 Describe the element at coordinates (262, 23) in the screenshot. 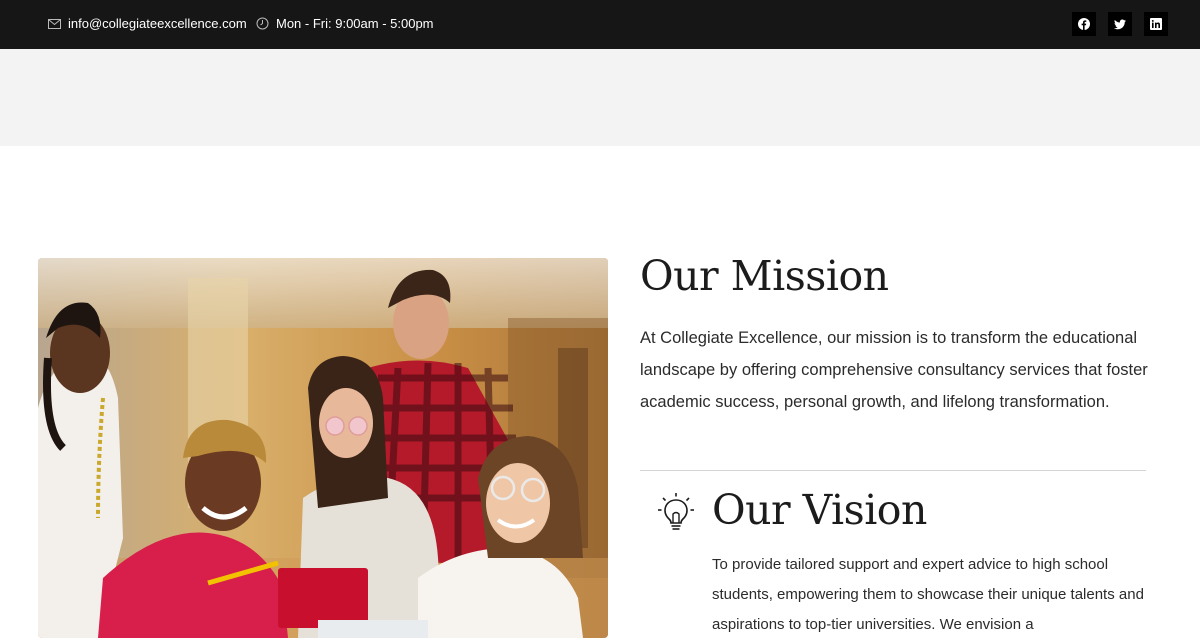

I see `clock-icon` at that location.